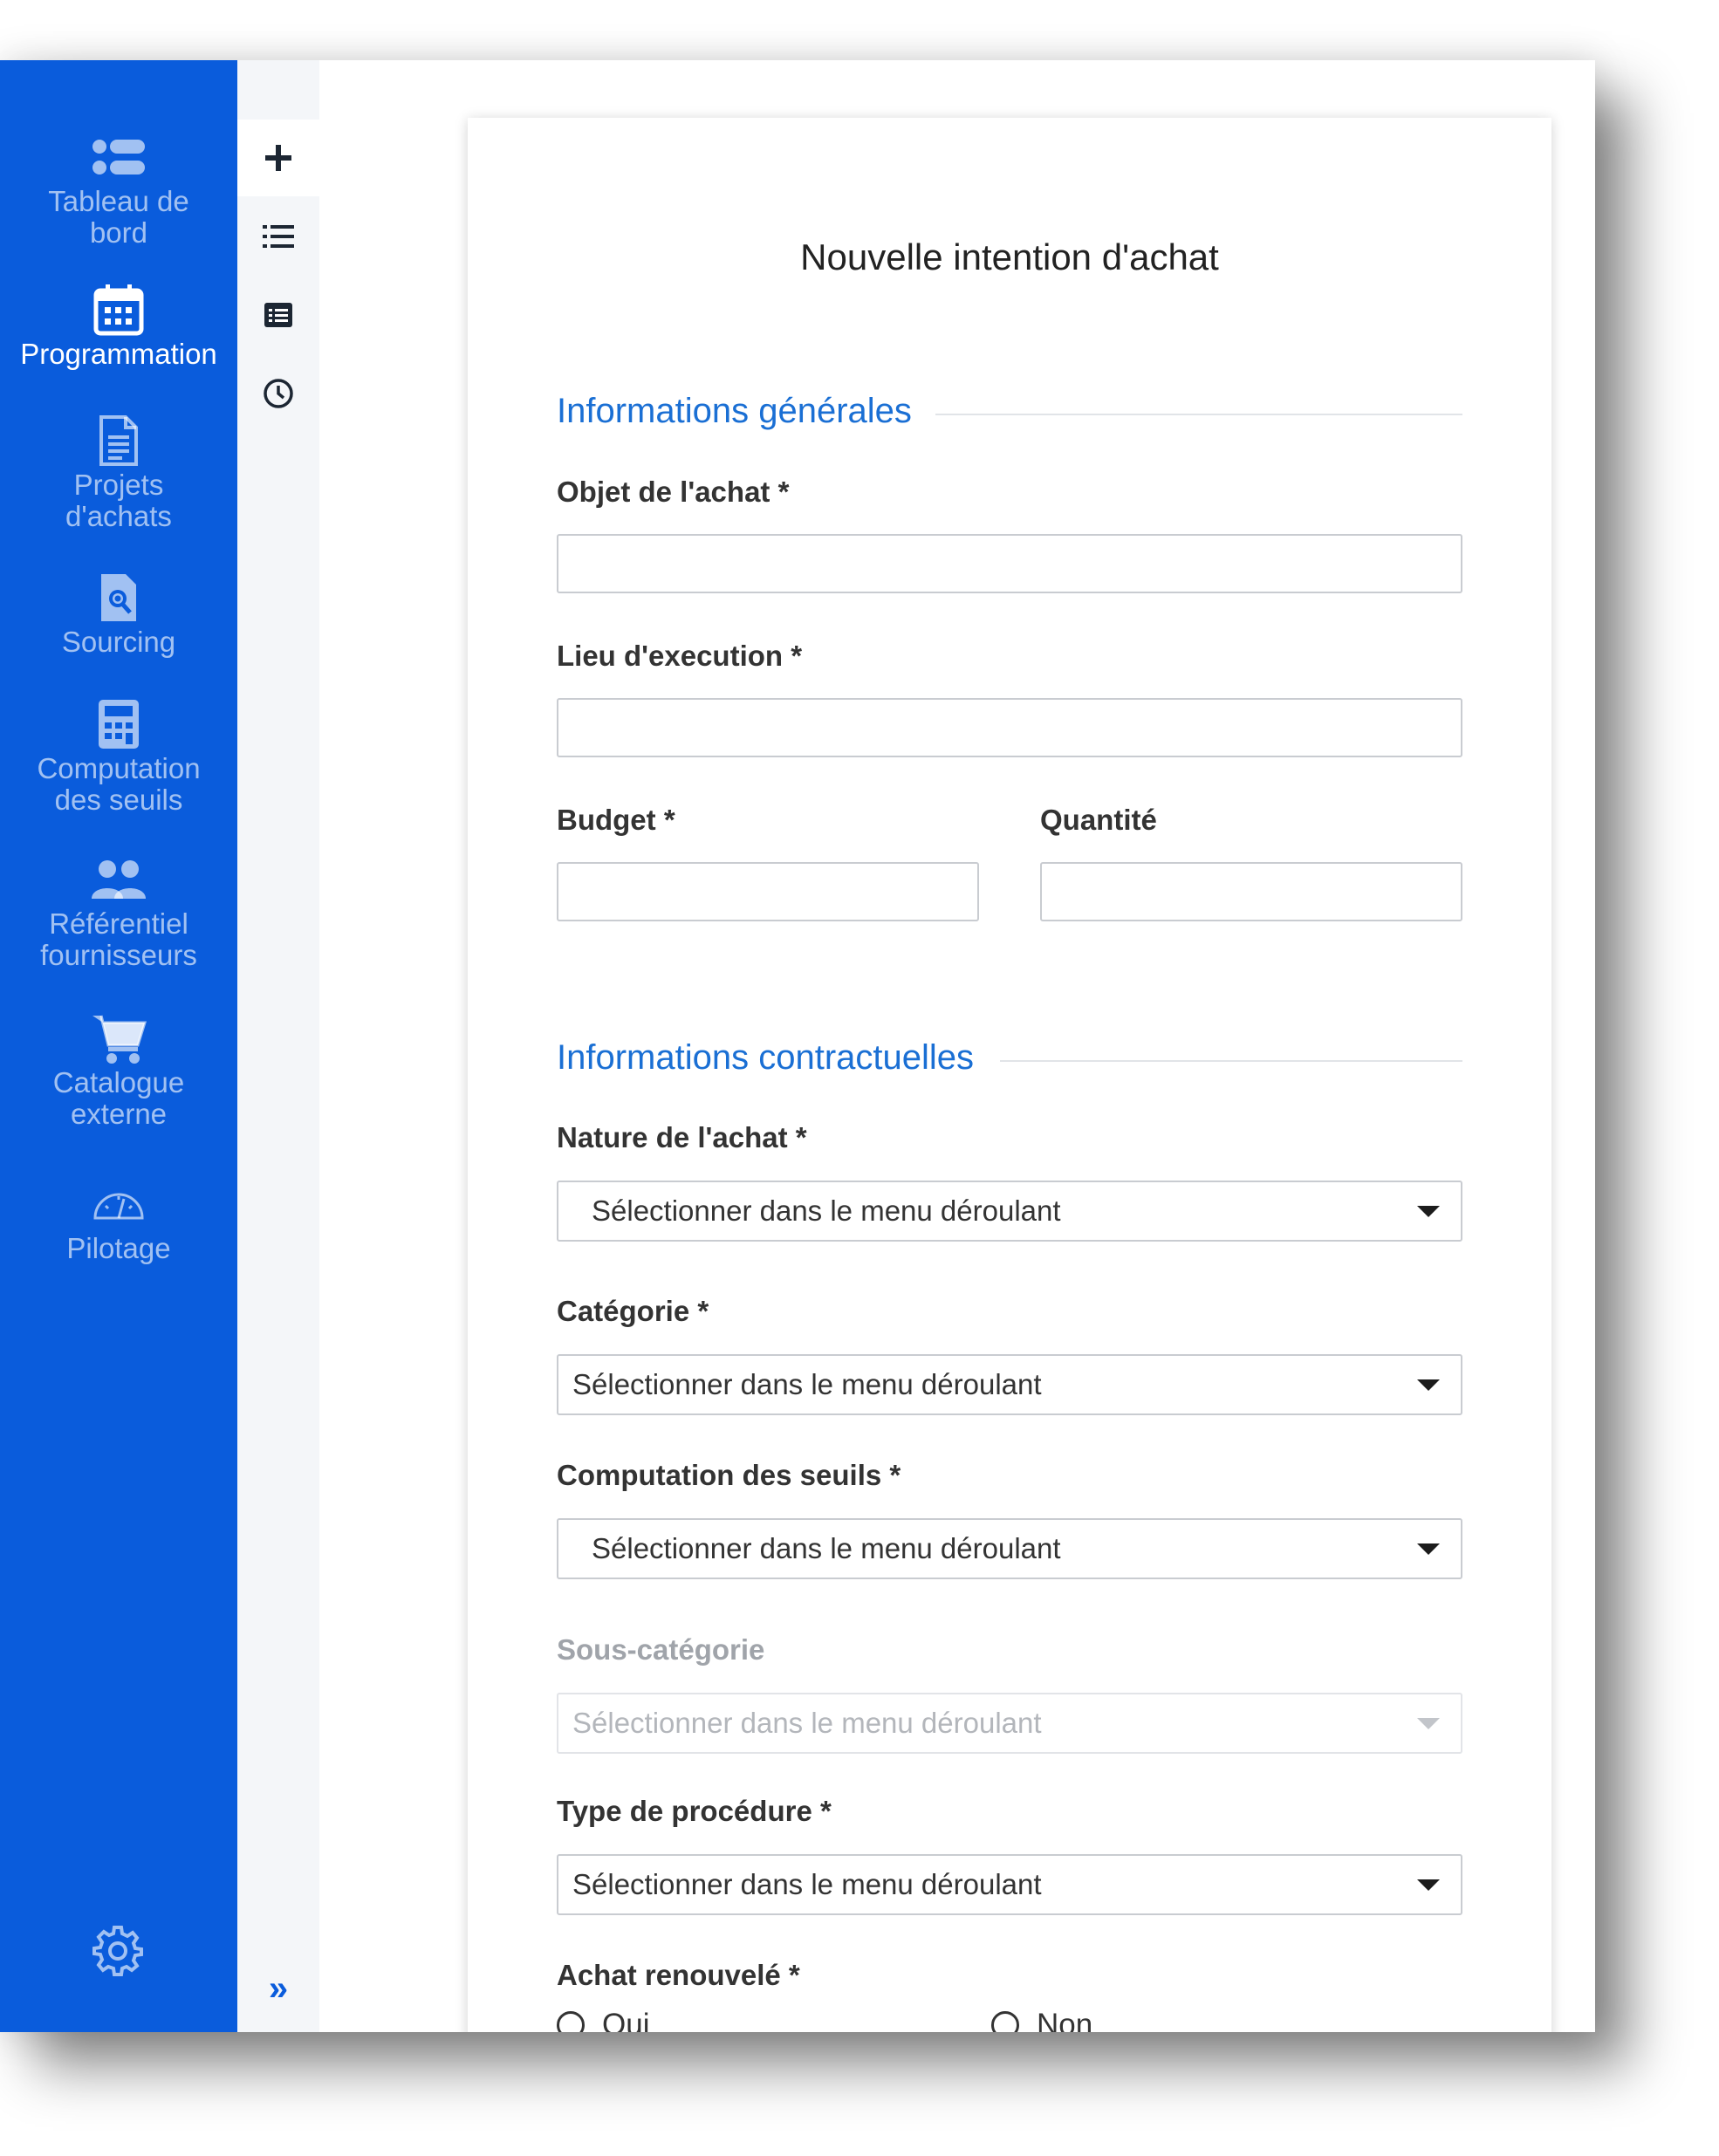 The width and height of the screenshot is (1719, 2156). I want to click on sidebar-item-label: Programmation, so click(118, 354).